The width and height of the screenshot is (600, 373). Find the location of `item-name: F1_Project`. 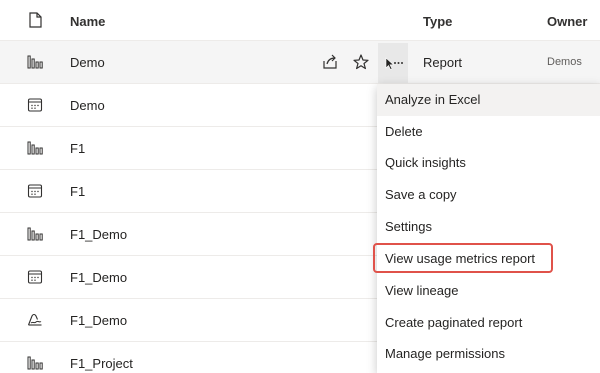

item-name: F1_Project is located at coordinates (101, 363).